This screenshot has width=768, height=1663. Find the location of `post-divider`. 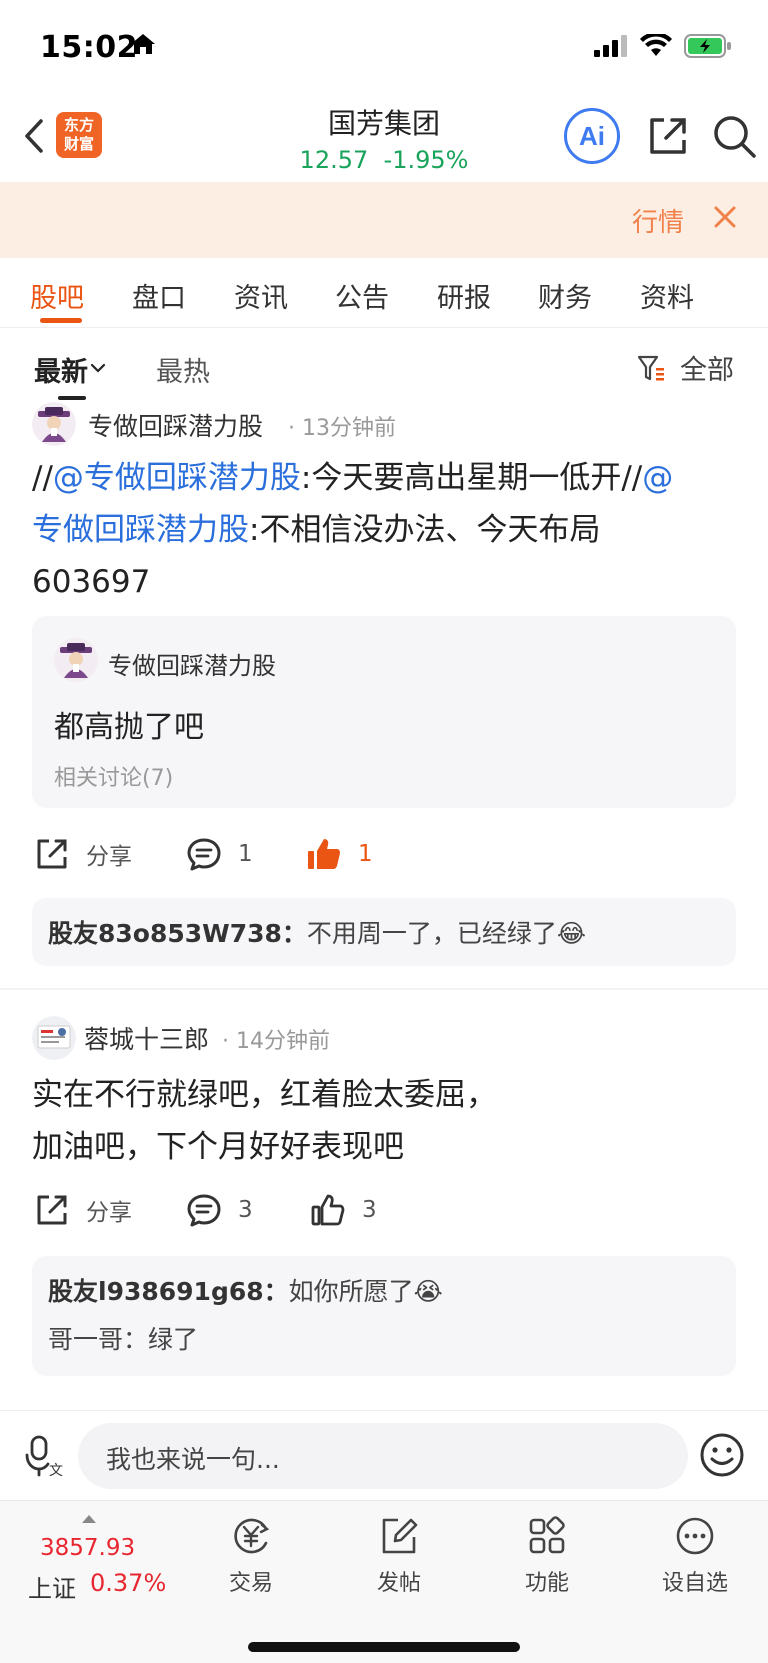

post-divider is located at coordinates (384, 989).